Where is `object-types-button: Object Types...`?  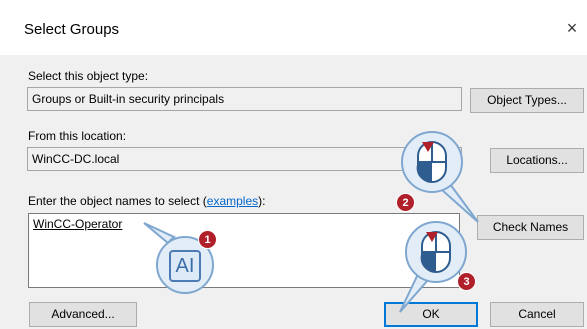
object-types-button: Object Types... is located at coordinates (527, 100).